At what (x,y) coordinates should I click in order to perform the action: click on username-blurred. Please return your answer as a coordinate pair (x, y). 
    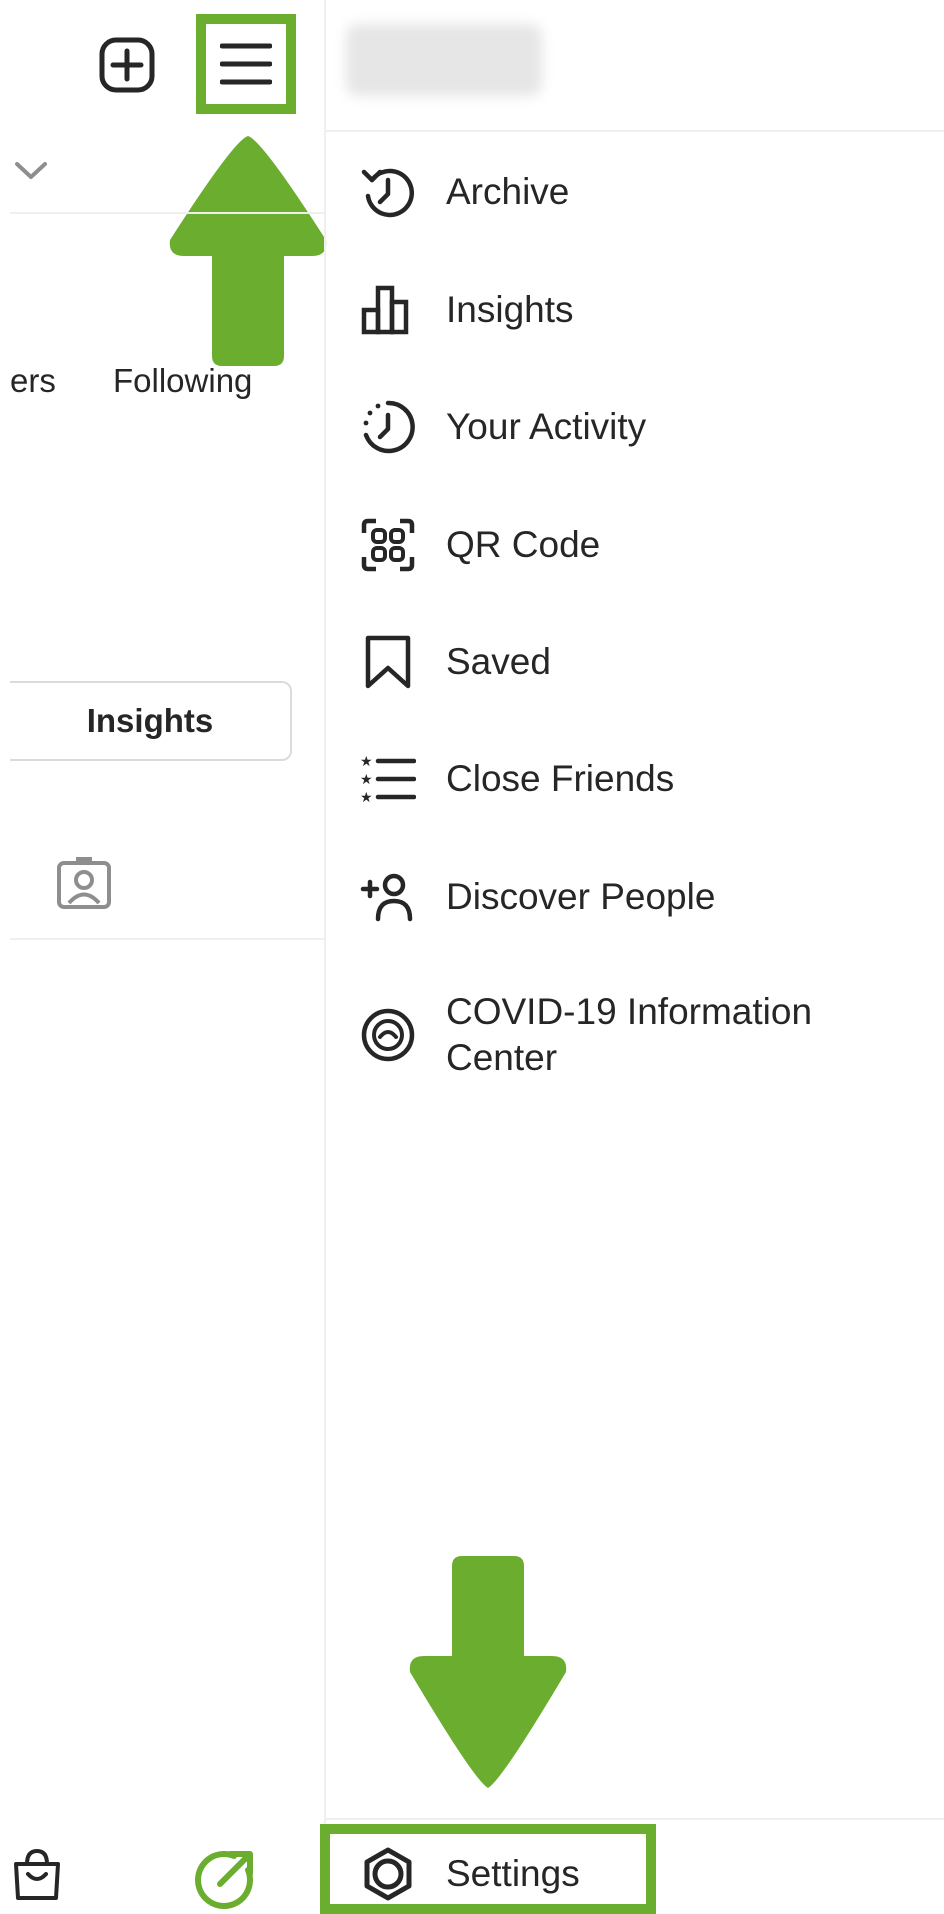
    Looking at the image, I should click on (444, 60).